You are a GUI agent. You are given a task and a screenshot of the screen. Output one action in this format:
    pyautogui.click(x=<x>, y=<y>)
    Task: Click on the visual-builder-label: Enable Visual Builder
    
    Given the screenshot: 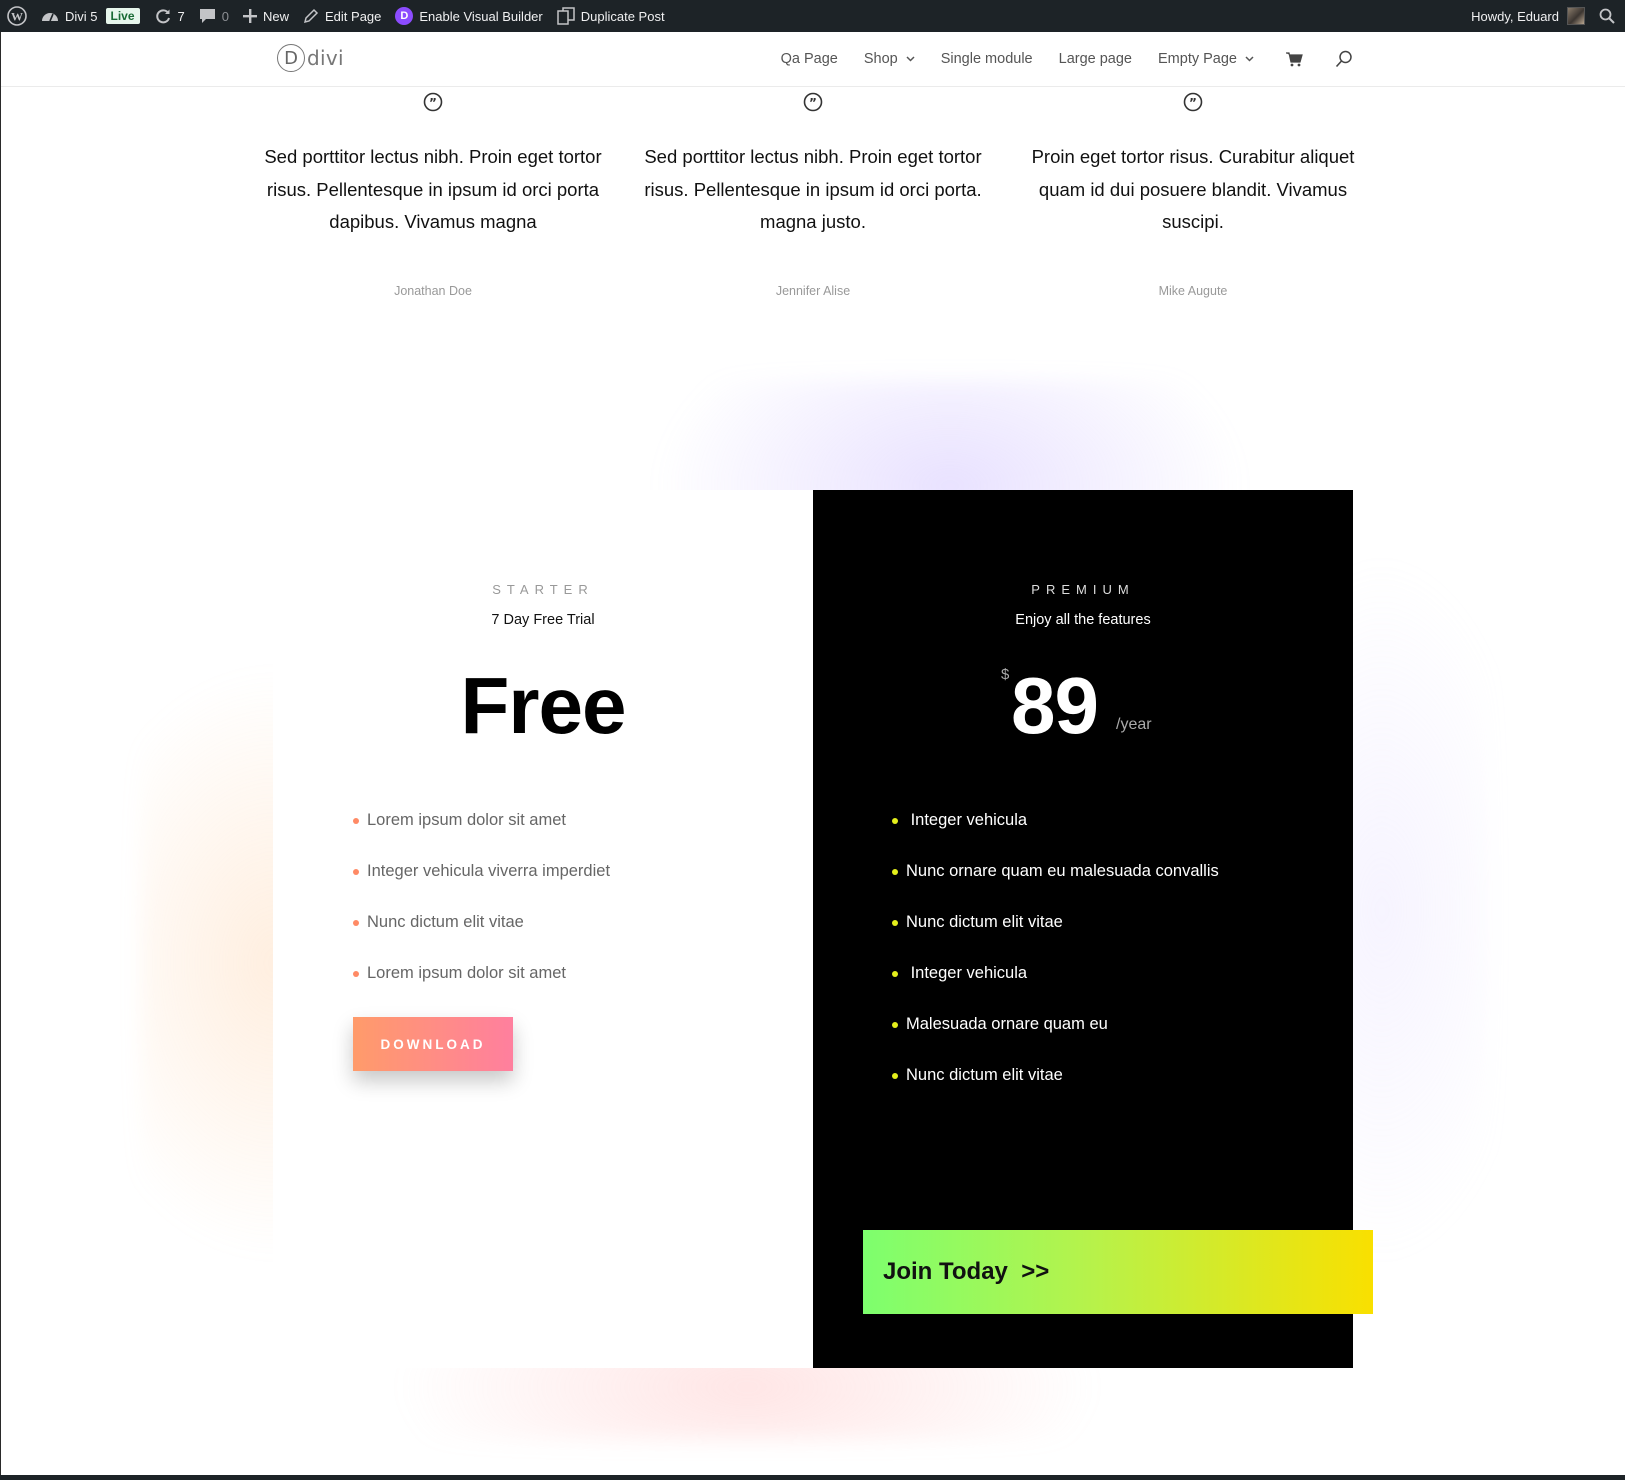 What is the action you would take?
    pyautogui.click(x=481, y=16)
    